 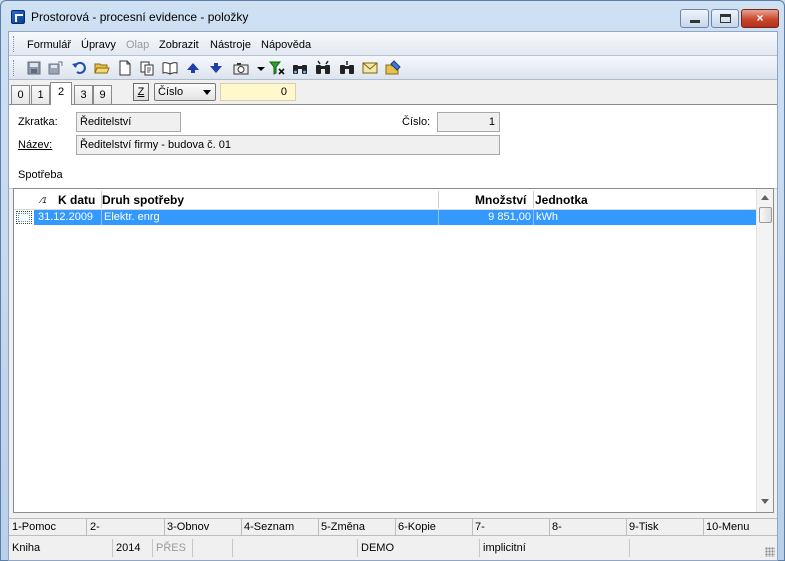 What do you see at coordinates (34, 68) in the screenshot?
I see `save-icon` at bounding box center [34, 68].